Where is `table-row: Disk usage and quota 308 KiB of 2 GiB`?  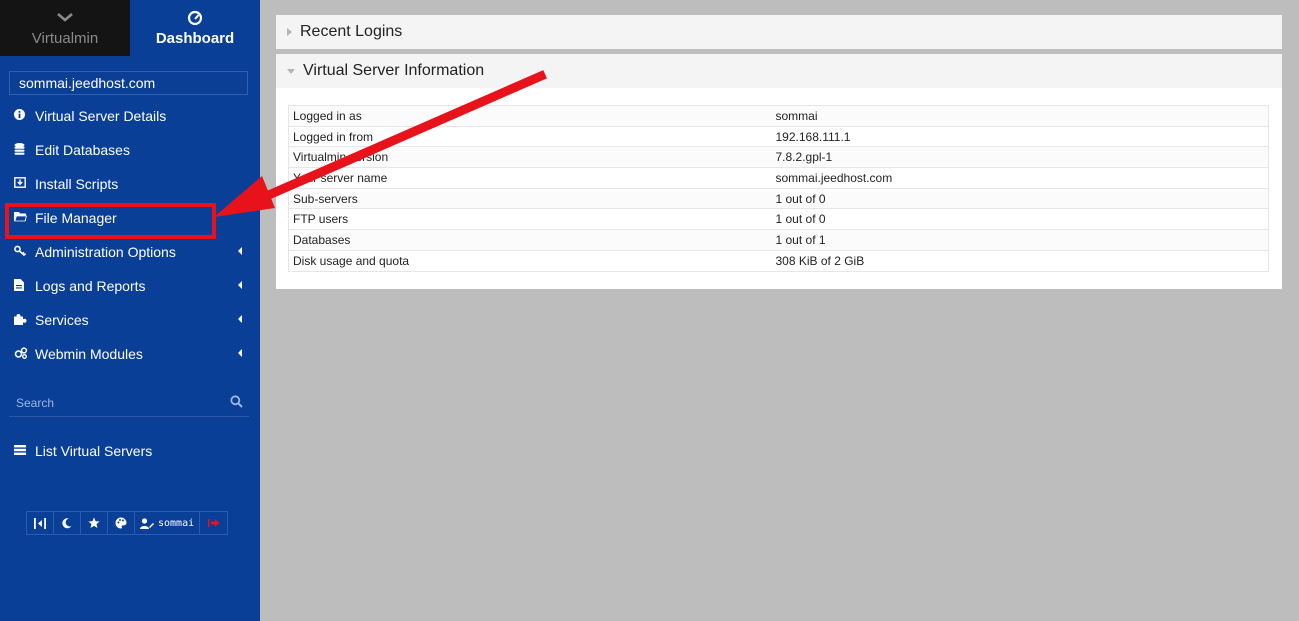
table-row: Disk usage and quota 308 KiB of 2 GiB is located at coordinates (778, 261).